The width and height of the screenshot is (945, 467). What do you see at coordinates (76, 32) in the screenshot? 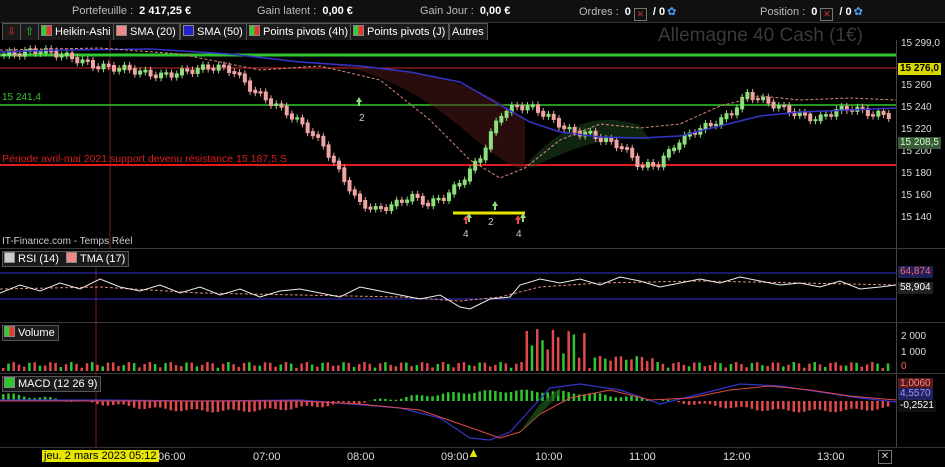
I see `heikin-ashi-button: Heikin-Ashi` at bounding box center [76, 32].